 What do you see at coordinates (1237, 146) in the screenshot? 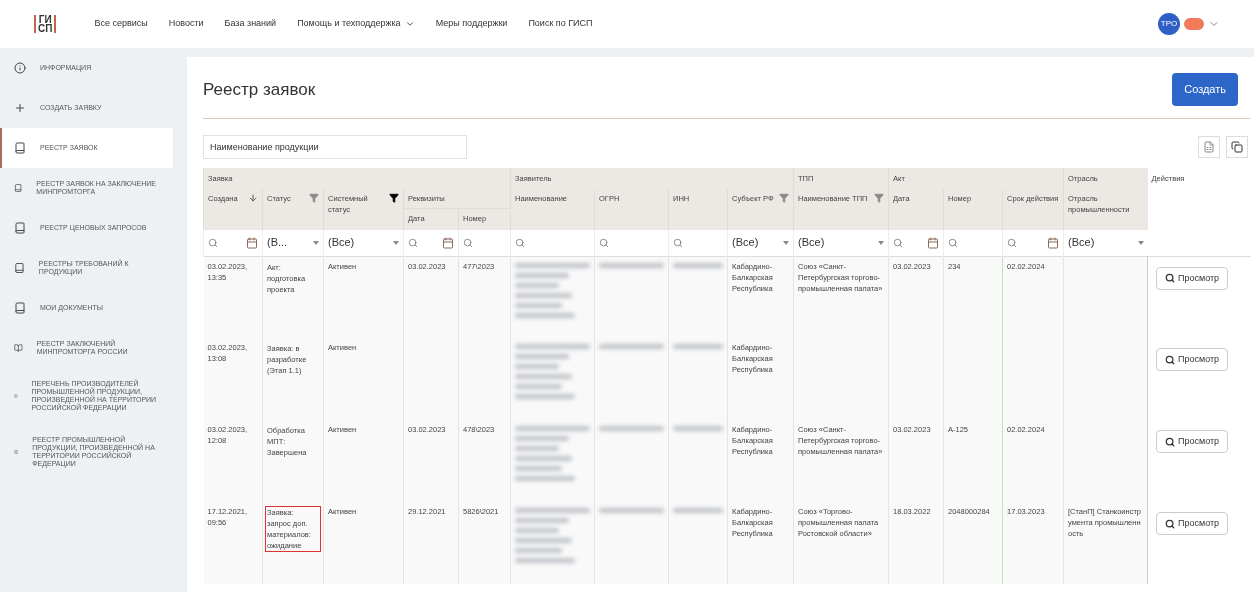
I see `copy-icon` at bounding box center [1237, 146].